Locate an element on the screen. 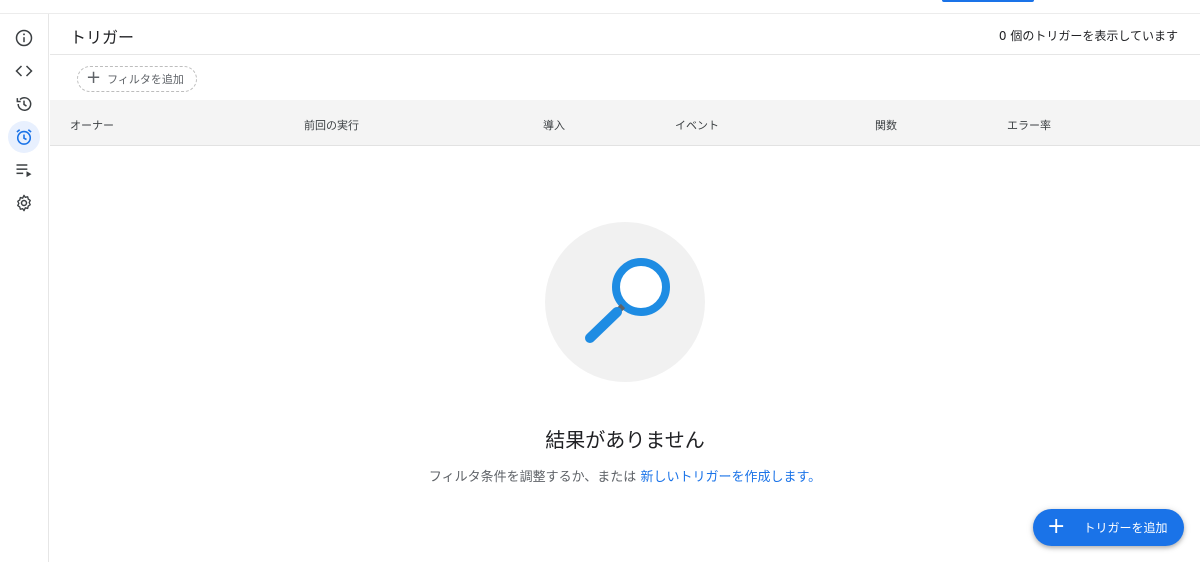  sidebar-item-settings is located at coordinates (24, 203).